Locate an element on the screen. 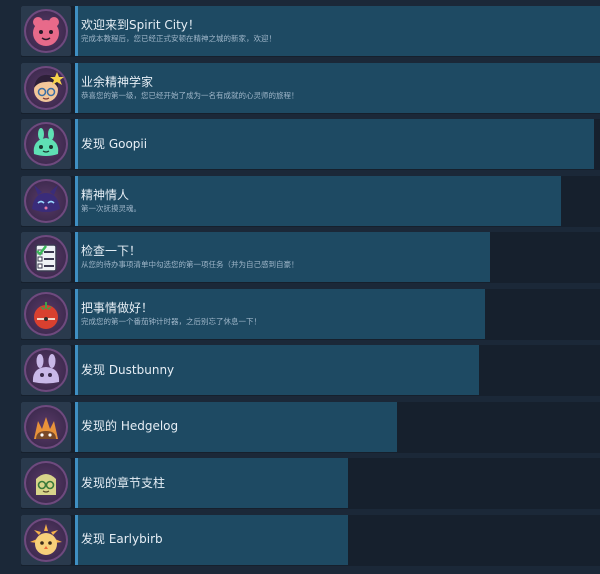 The image size is (600, 574). achievement-description: 完成本教程后，您已经正式安顿在精神之城的新家，欢迎！ is located at coordinates (178, 38).